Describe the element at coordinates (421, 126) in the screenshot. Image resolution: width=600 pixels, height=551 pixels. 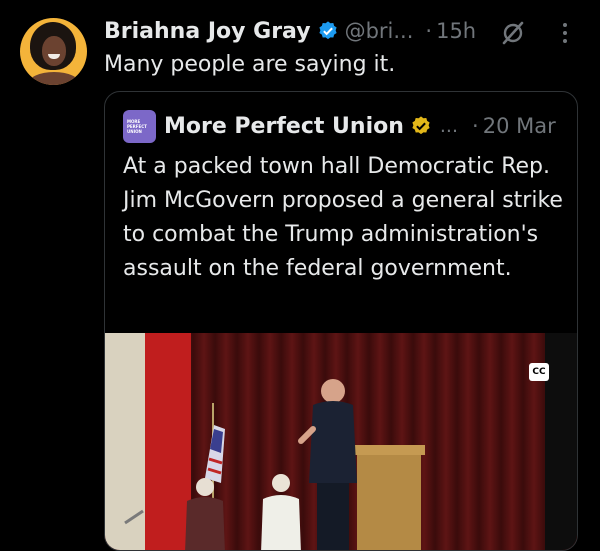
I see `gold-verified-badge-icon` at that location.